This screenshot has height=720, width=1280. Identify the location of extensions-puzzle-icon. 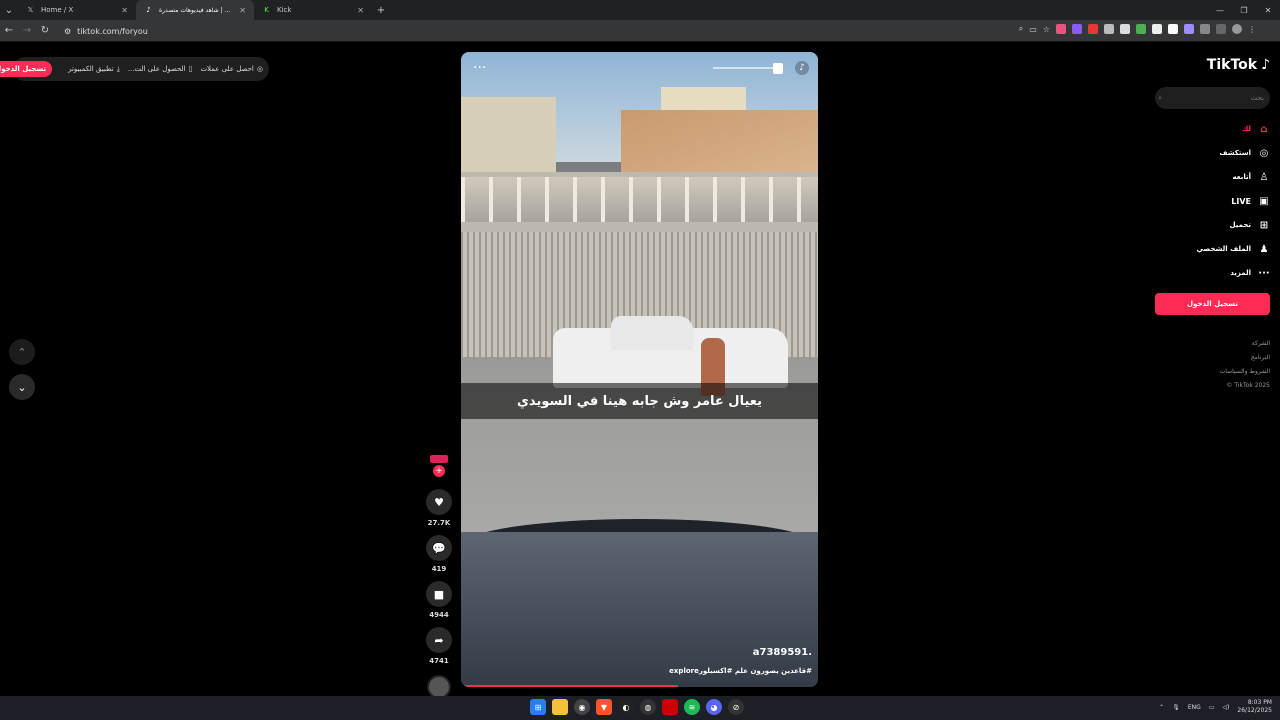
(1205, 29).